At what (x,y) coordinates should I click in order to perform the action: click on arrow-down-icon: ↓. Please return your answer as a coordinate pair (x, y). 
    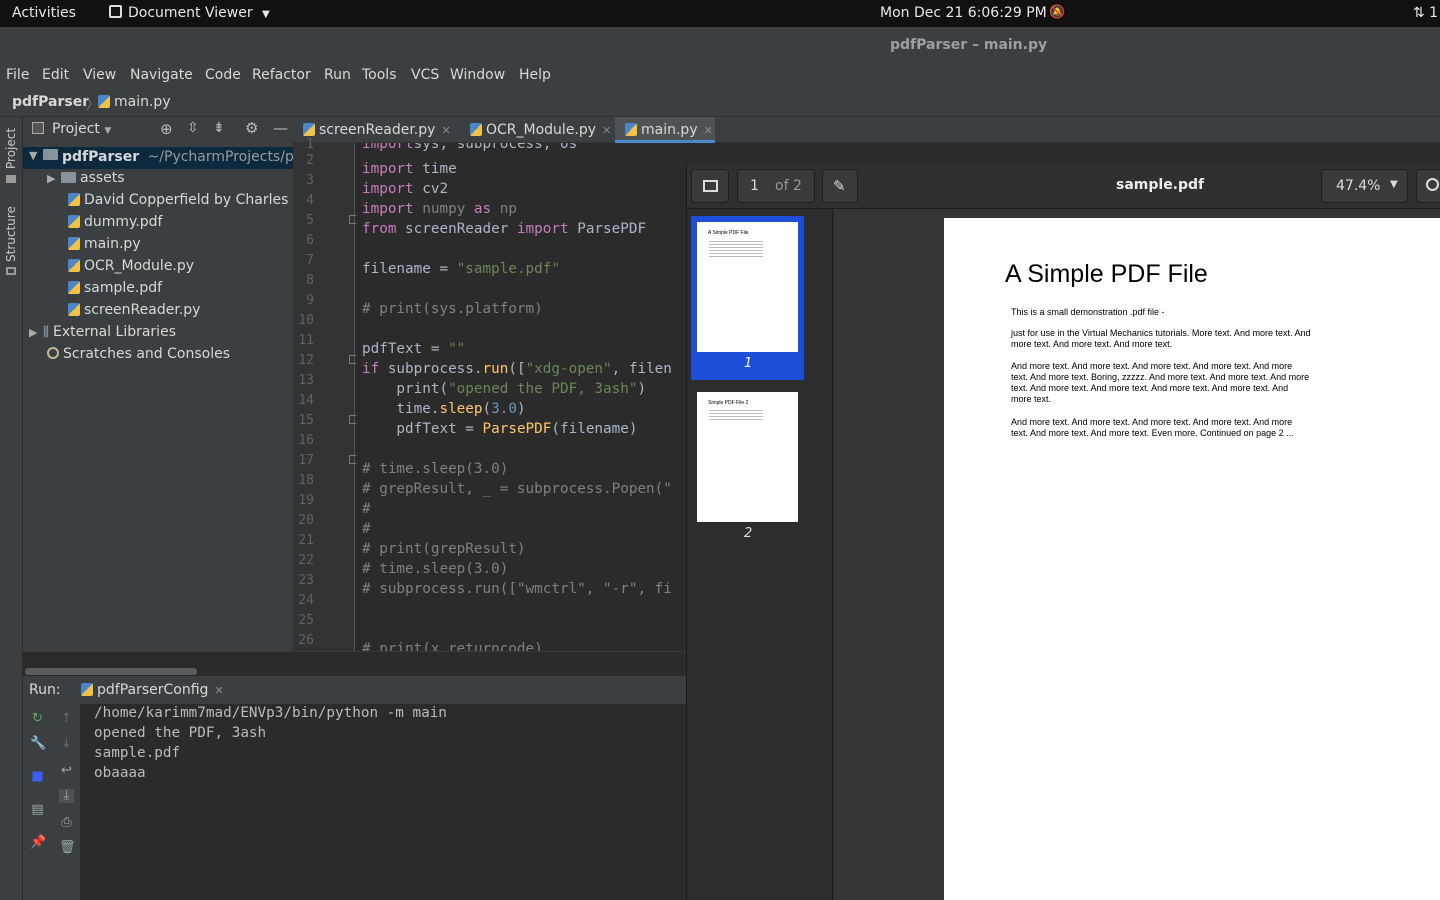
    Looking at the image, I should click on (66, 744).